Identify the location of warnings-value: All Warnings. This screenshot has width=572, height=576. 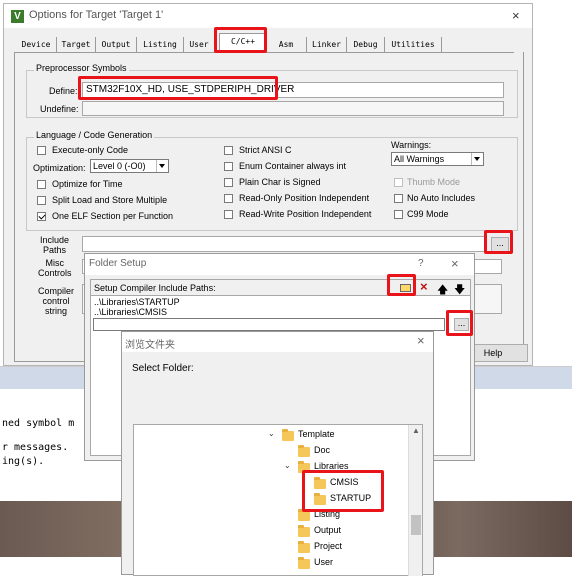
(419, 159).